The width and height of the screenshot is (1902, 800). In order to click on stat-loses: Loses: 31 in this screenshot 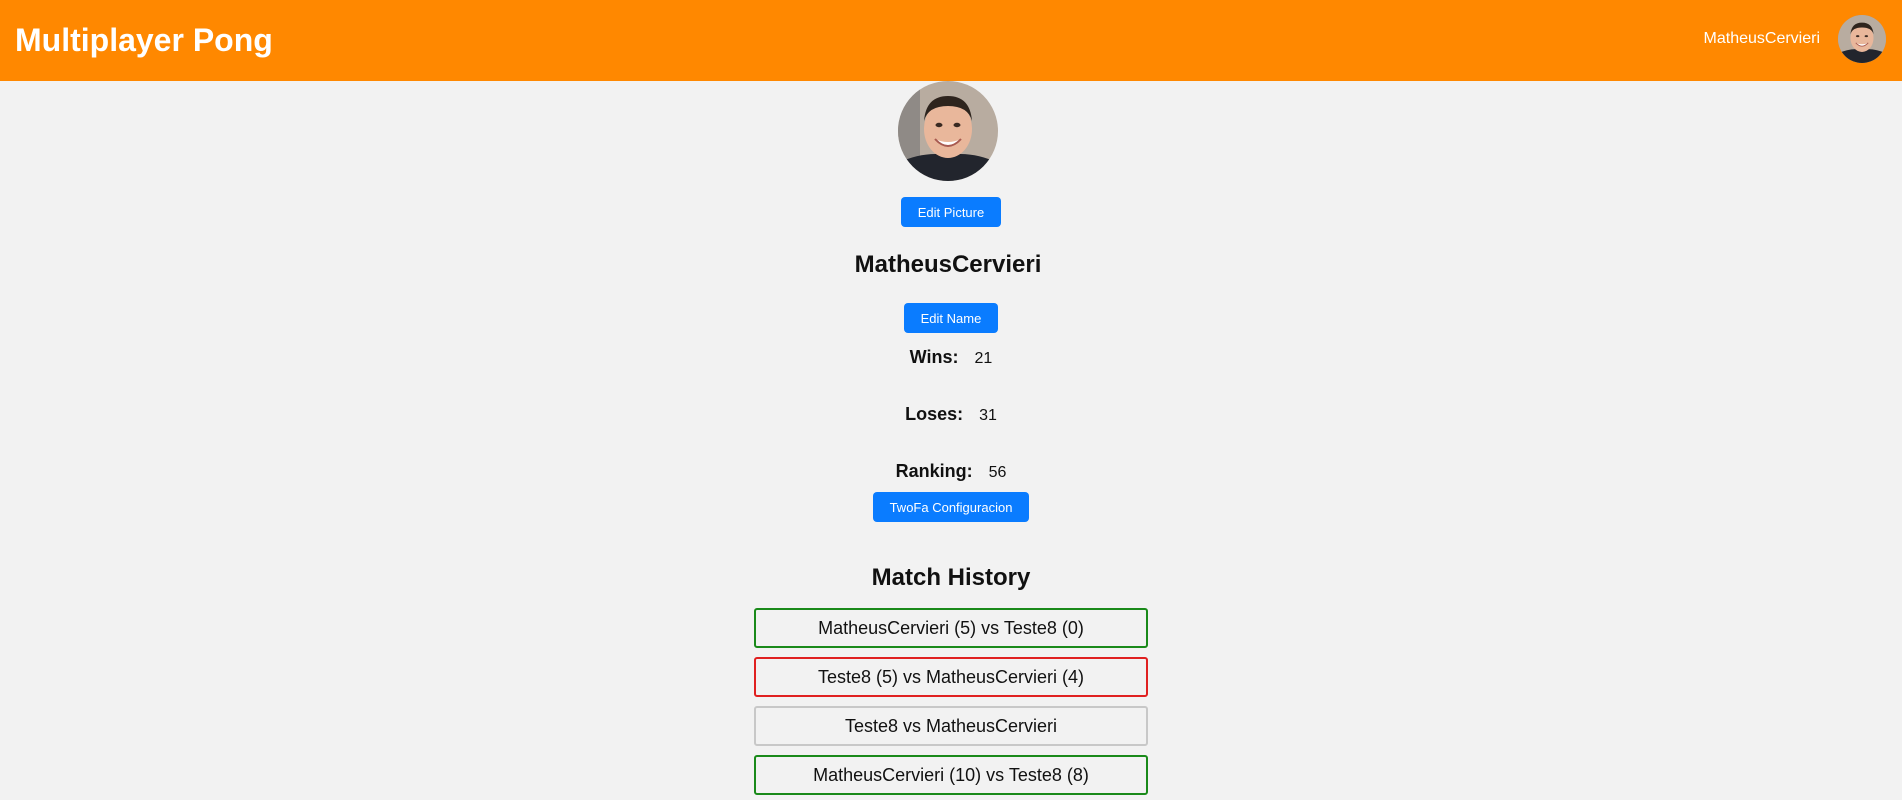, I will do `click(951, 414)`.